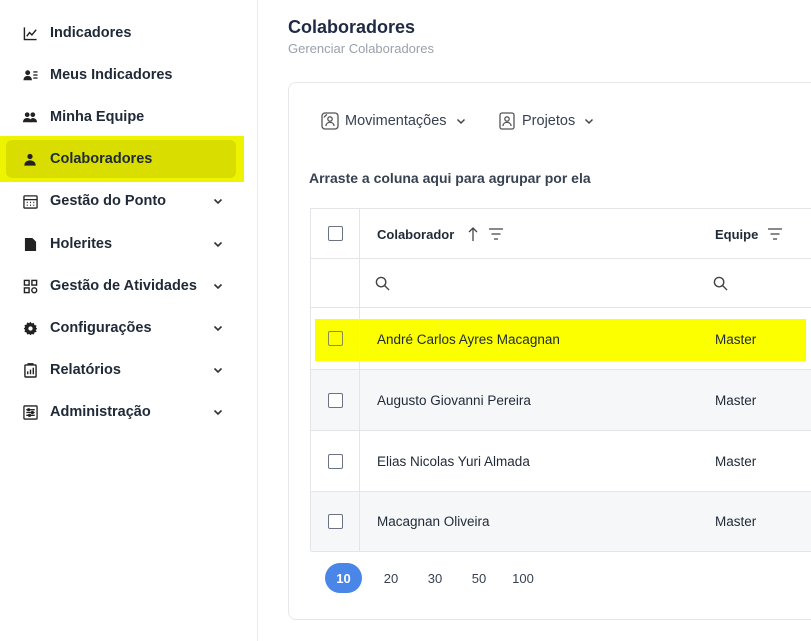 The width and height of the screenshot is (811, 641). Describe the element at coordinates (561, 400) in the screenshot. I see `table-row: Augusto Giovanni Pereira Master` at that location.